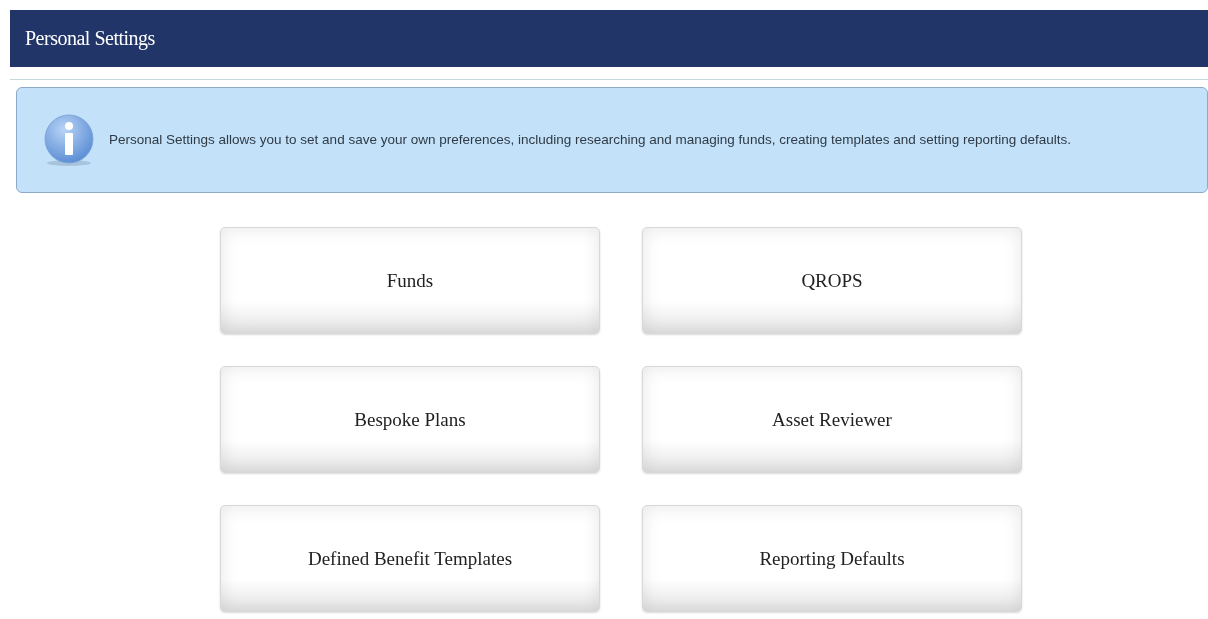  What do you see at coordinates (410, 419) in the screenshot?
I see `settings-tile-button: Bespoke Plans` at bounding box center [410, 419].